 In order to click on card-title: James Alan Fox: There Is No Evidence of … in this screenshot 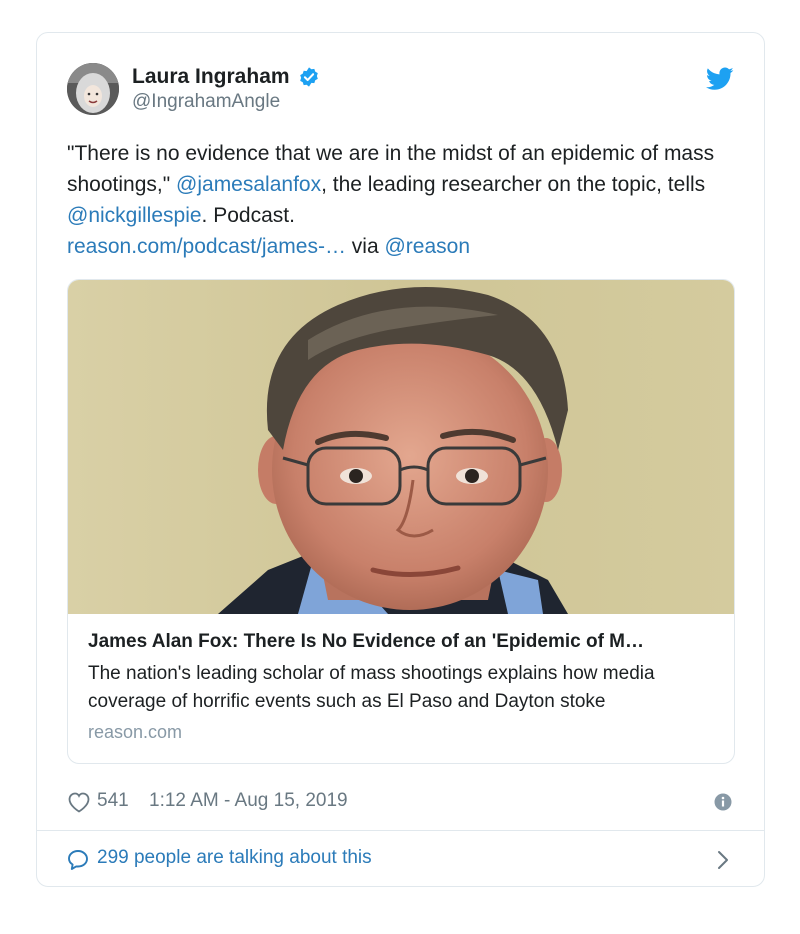, I will do `click(401, 642)`.